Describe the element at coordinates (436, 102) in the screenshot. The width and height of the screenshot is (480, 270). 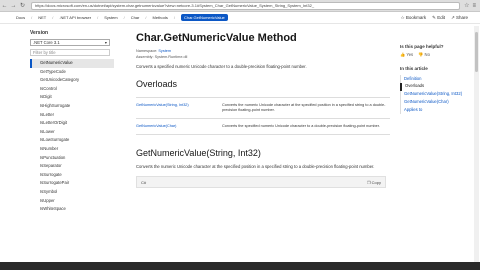
I see `article-link: GetNumericValue(Char)` at that location.